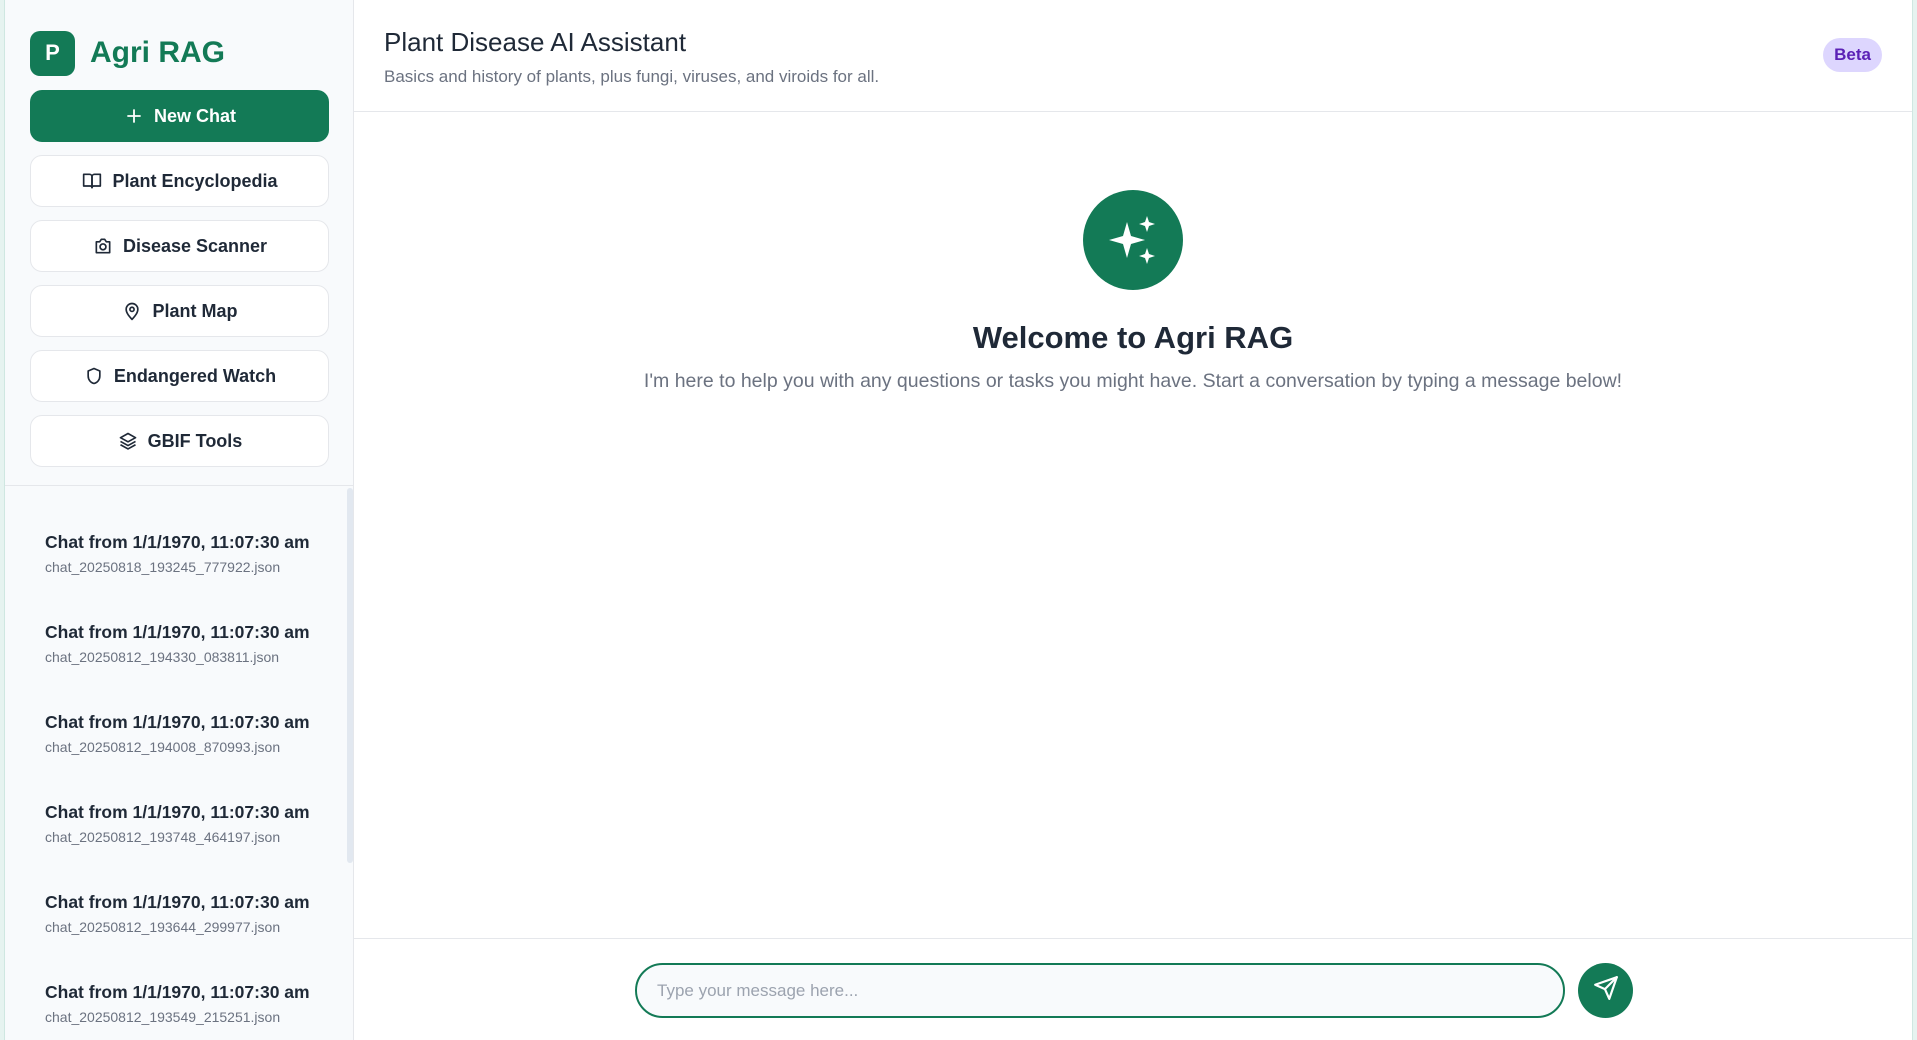 This screenshot has width=1917, height=1040. I want to click on brand-logo: P, so click(52, 53).